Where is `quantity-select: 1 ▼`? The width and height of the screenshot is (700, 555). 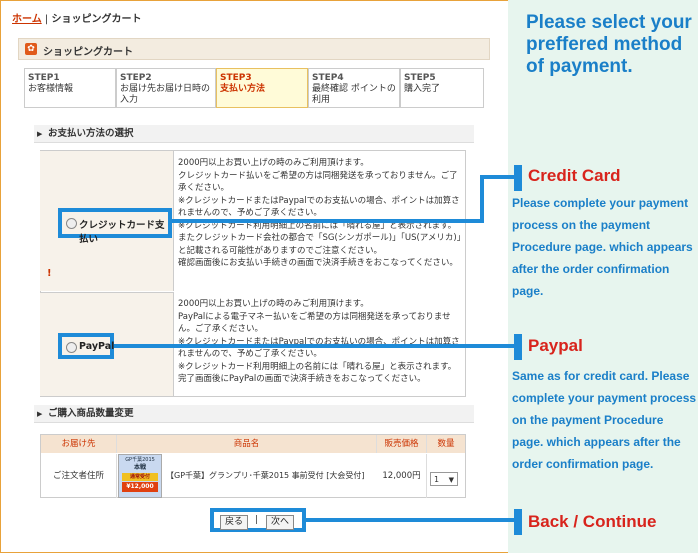
quantity-select: 1 ▼ is located at coordinates (444, 479).